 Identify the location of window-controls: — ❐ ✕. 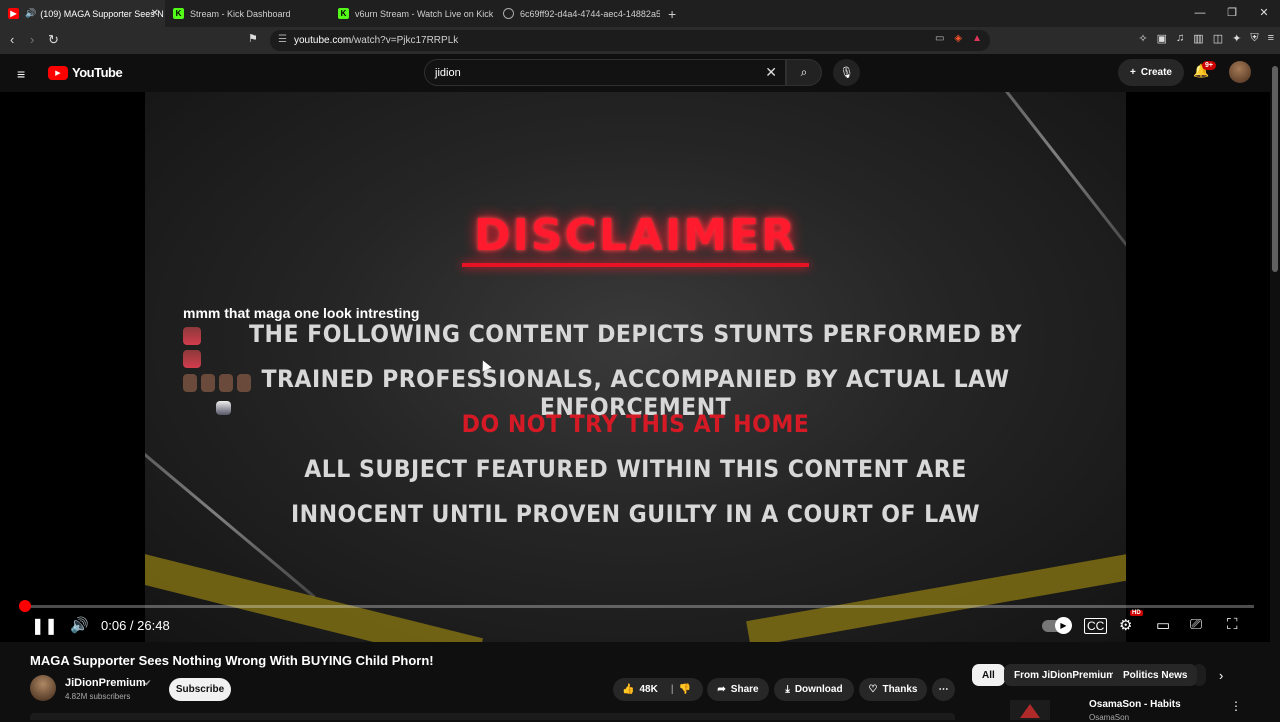
(1232, 13).